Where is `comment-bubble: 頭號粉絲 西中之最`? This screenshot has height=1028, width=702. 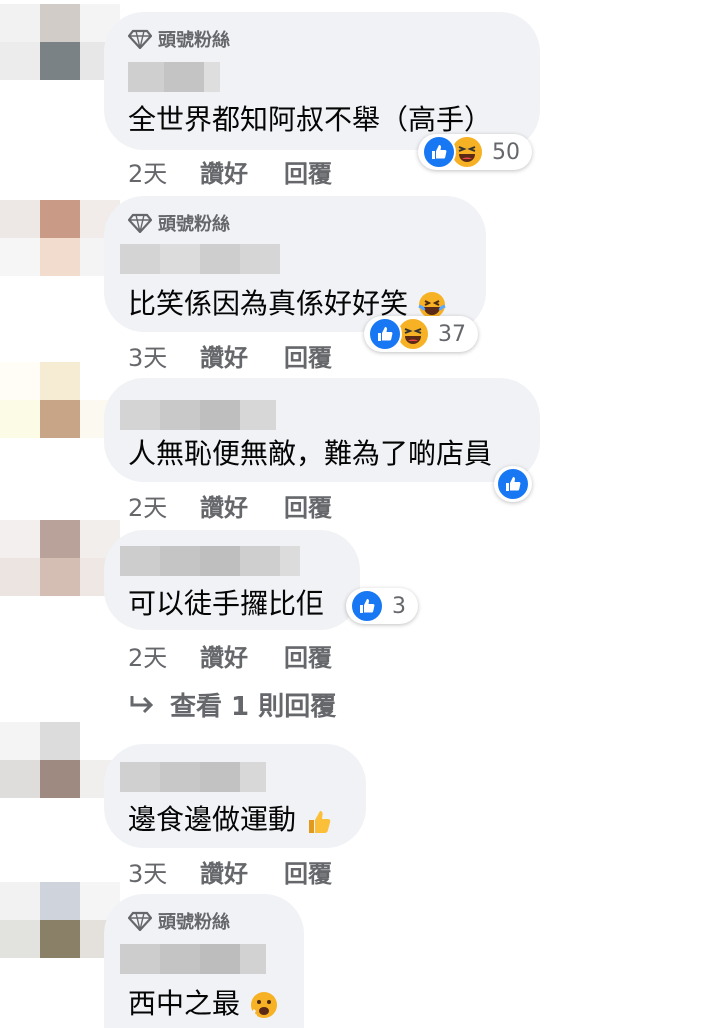 comment-bubble: 頭號粉絲 西中之最 is located at coordinates (204, 961).